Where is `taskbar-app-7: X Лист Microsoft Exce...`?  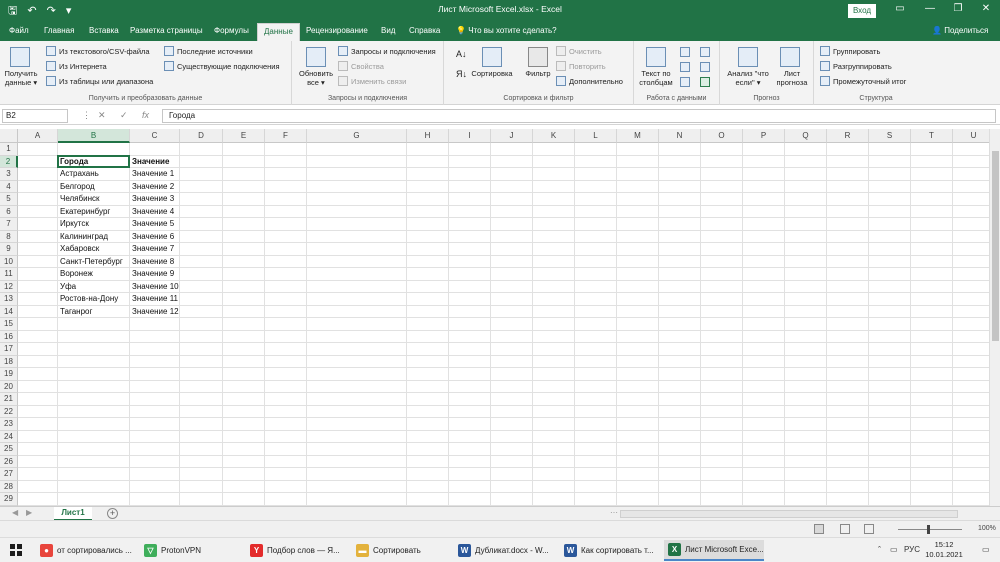 taskbar-app-7: X Лист Microsoft Exce... is located at coordinates (714, 550).